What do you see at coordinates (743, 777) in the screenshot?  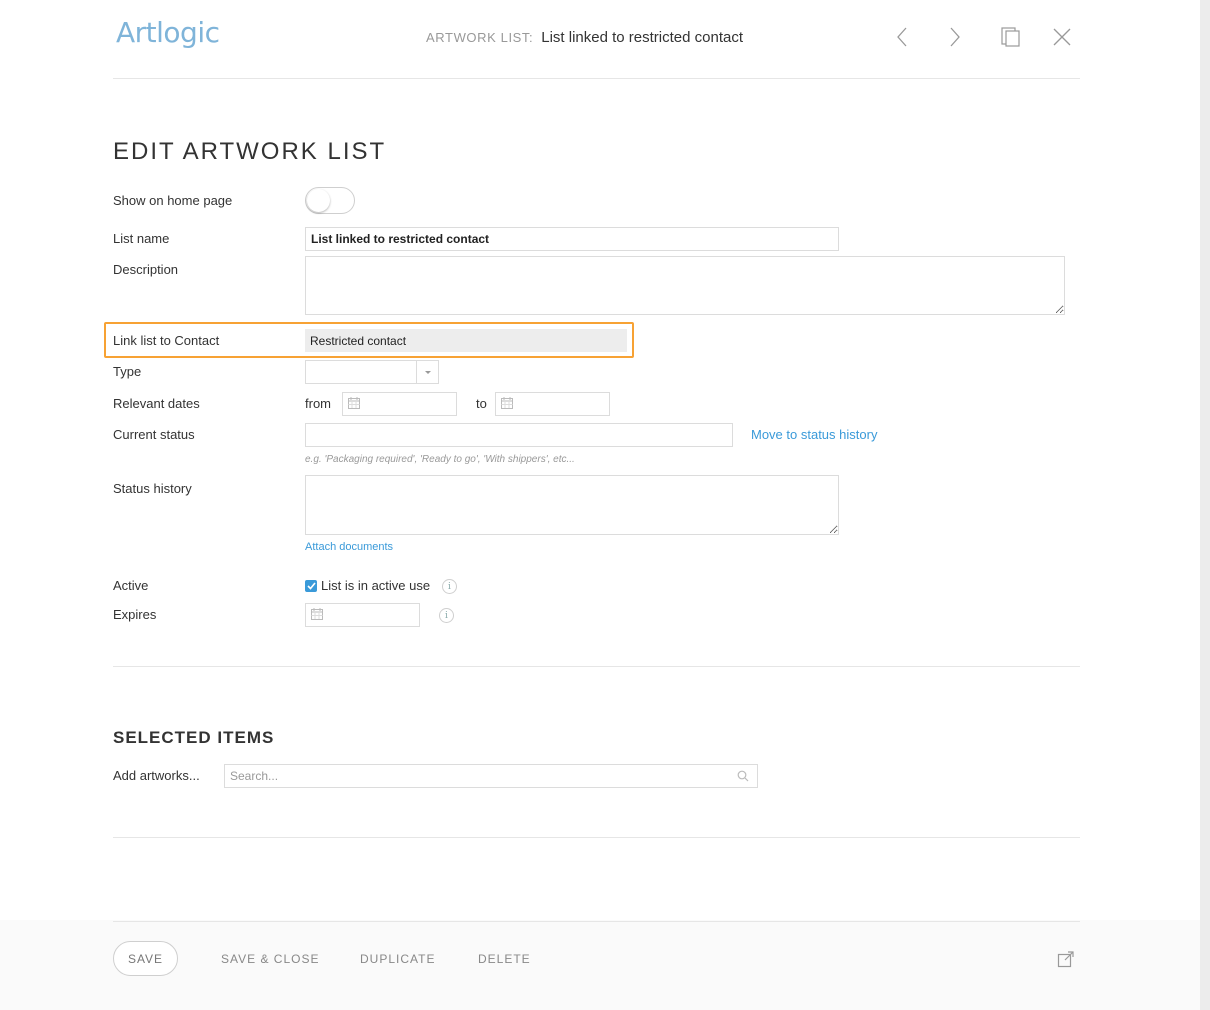 I see `search-icon` at bounding box center [743, 777].